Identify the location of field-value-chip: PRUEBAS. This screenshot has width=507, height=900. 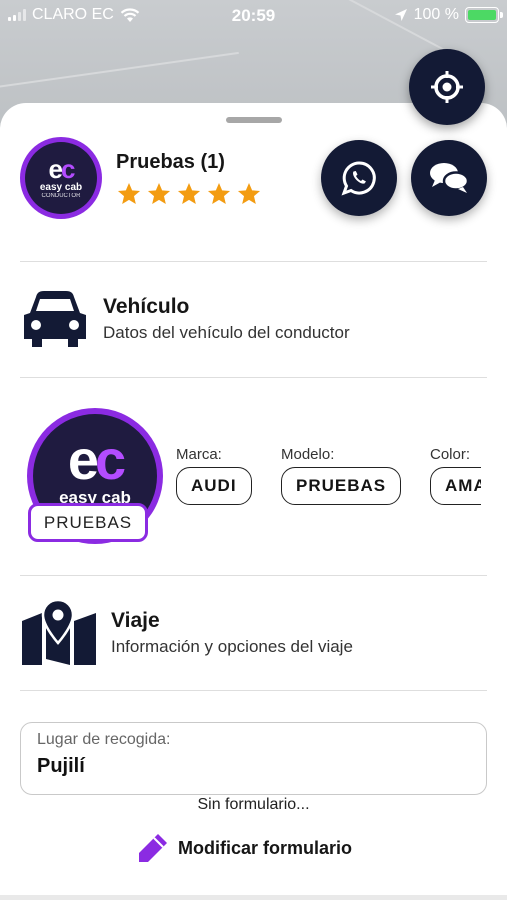
(341, 486).